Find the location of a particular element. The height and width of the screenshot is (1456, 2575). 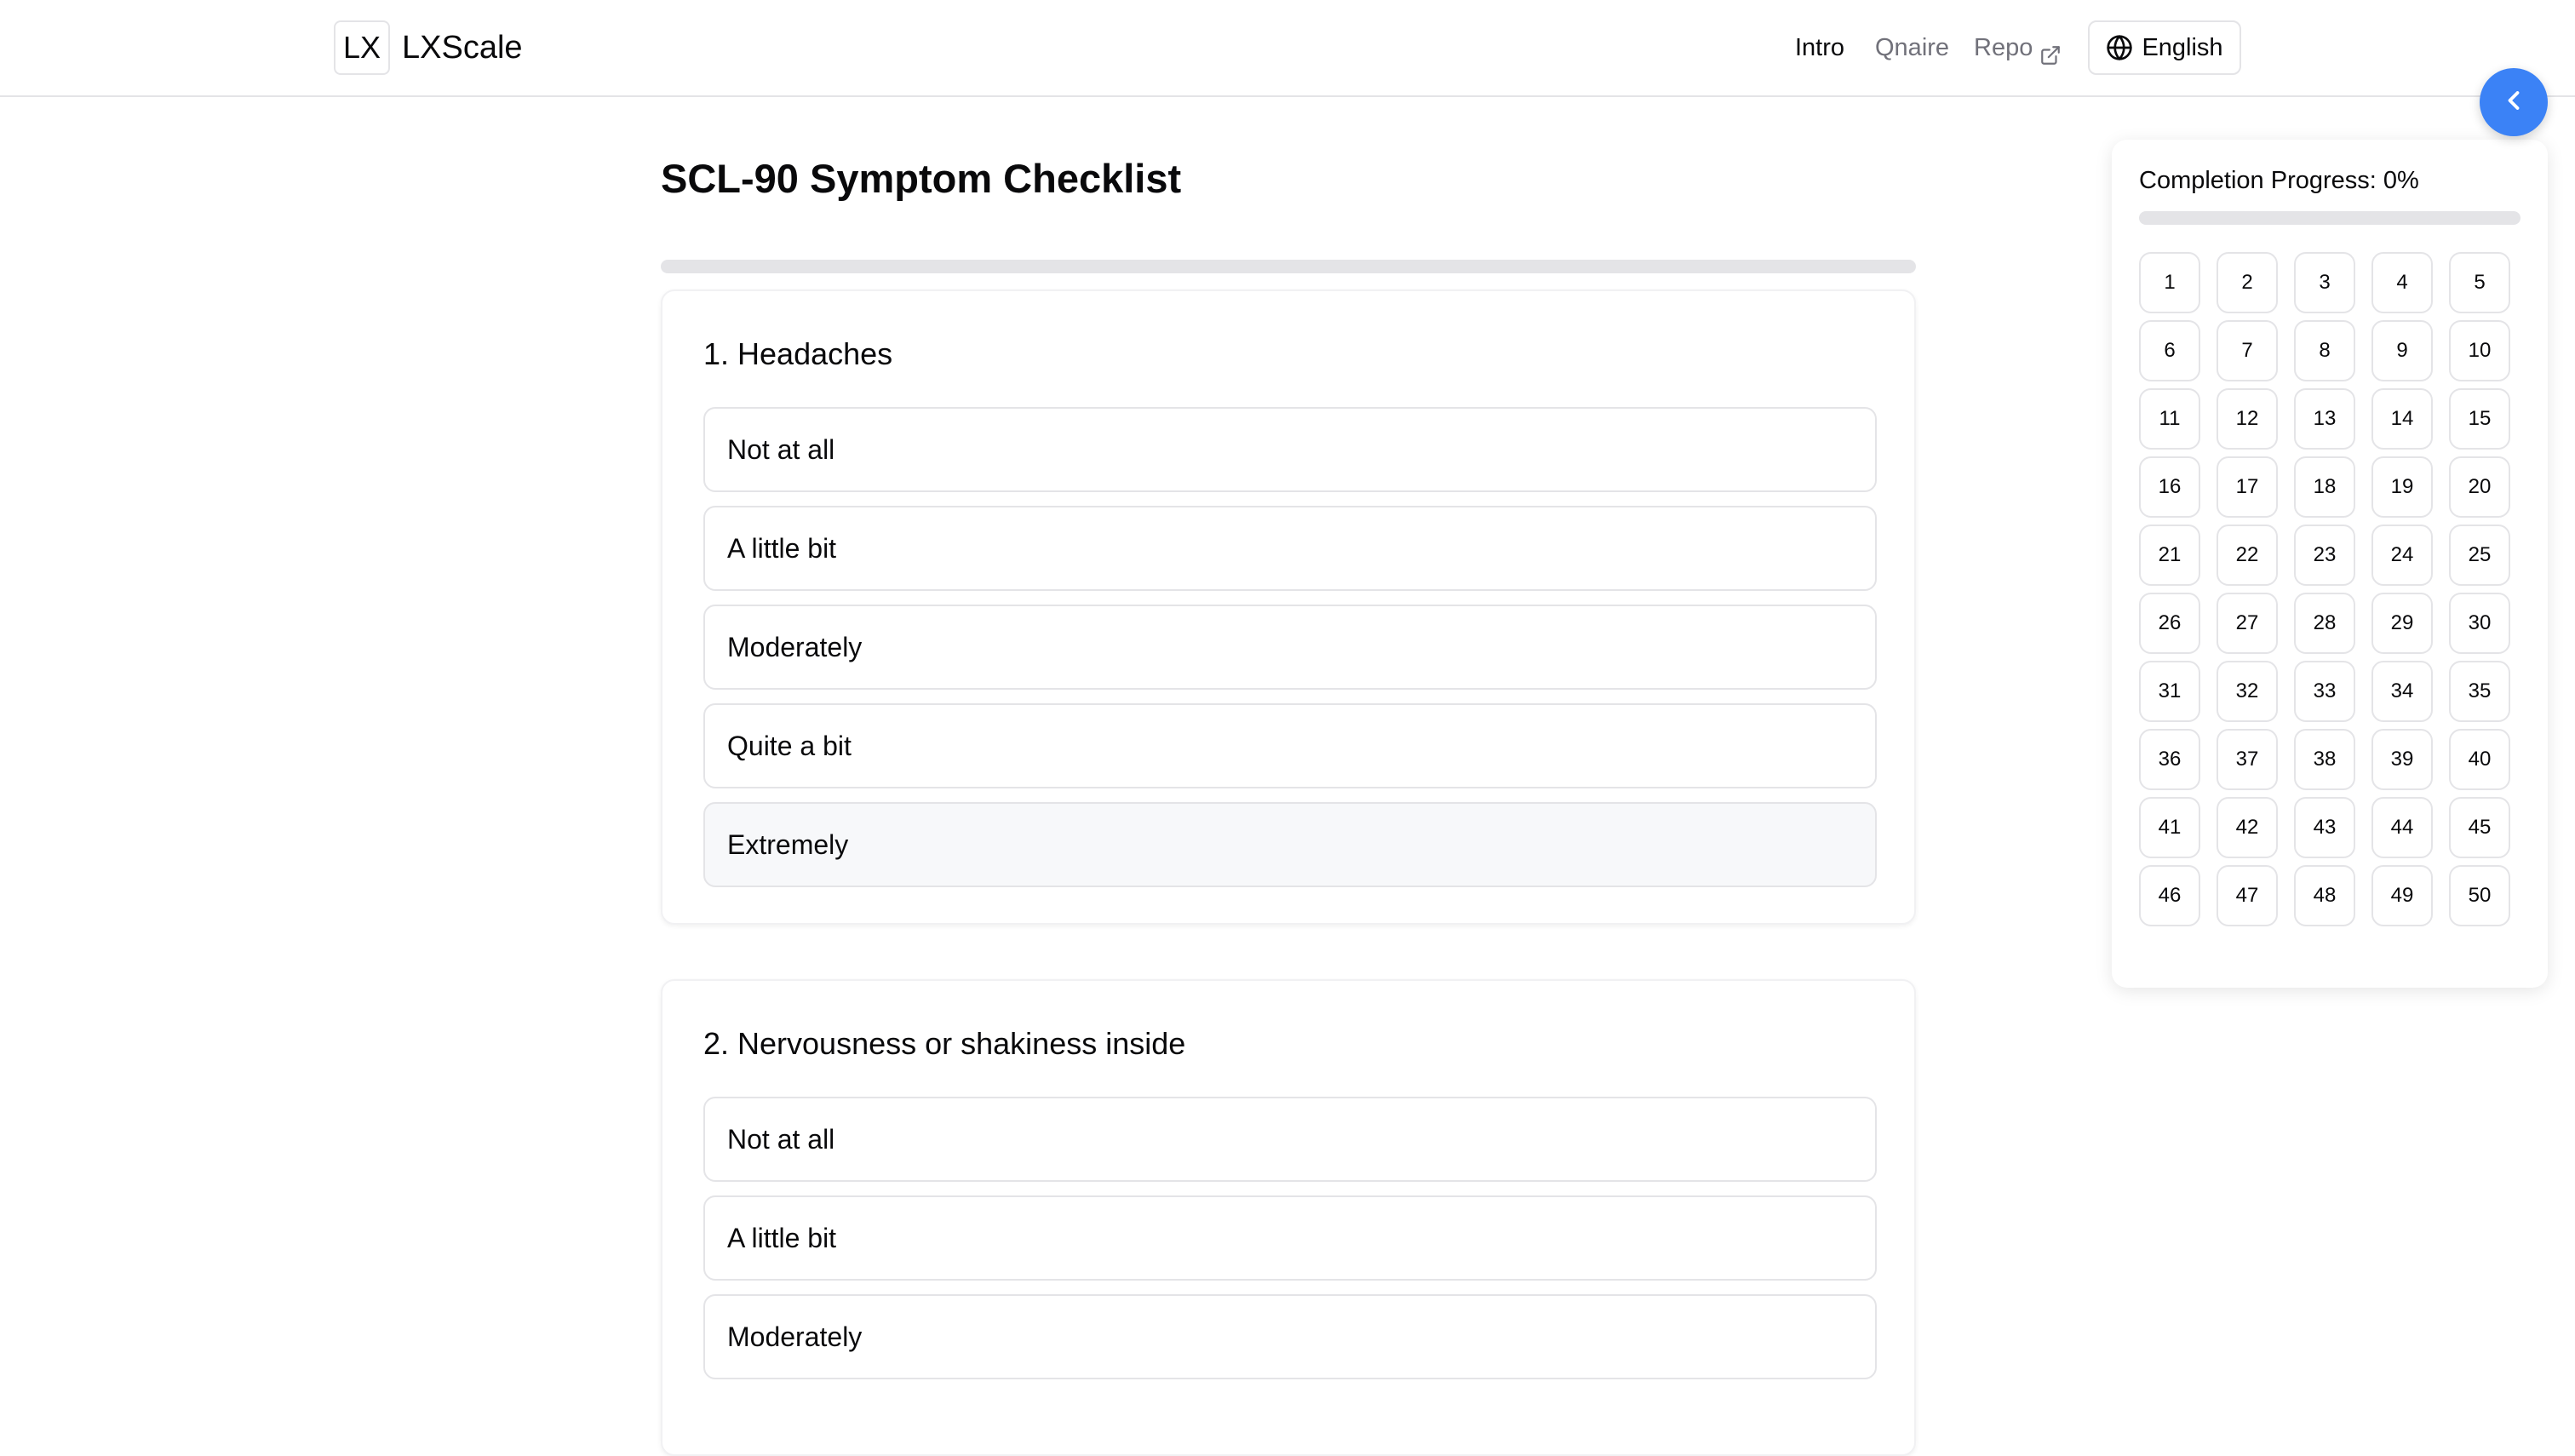

question-nav-button-3: 3 is located at coordinates (2324, 282).